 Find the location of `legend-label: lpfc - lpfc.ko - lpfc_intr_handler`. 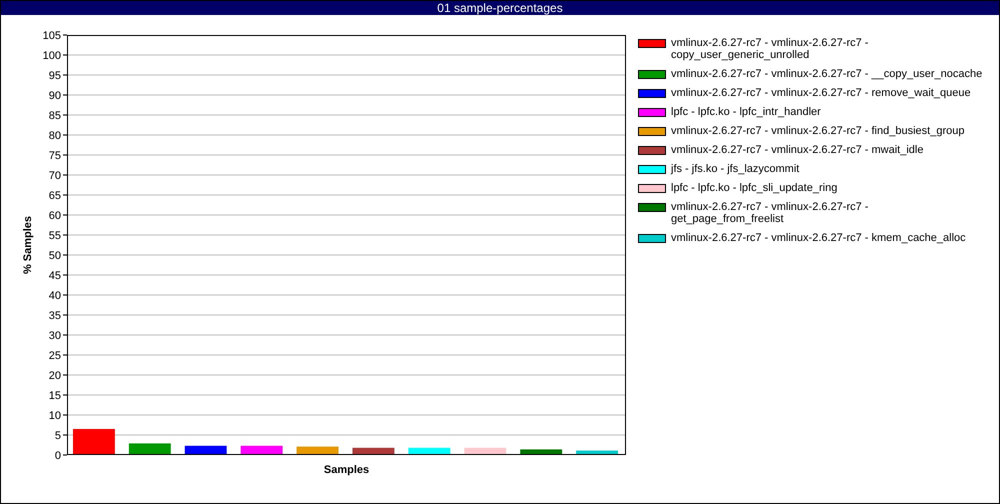

legend-label: lpfc - lpfc.ko - lpfc_intr_handler is located at coordinates (746, 112).